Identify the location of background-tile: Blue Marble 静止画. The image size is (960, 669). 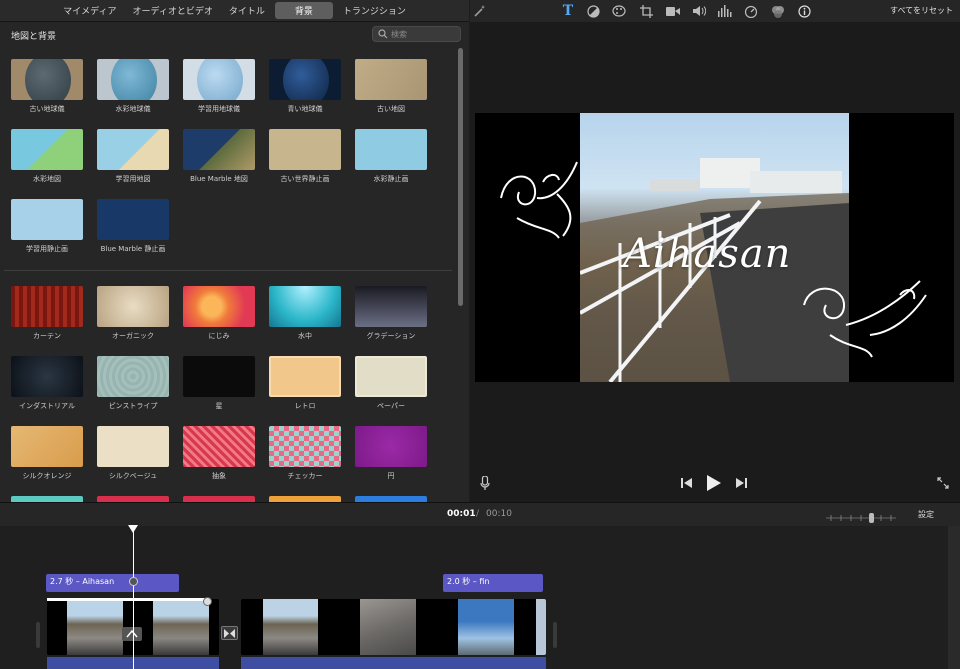
(133, 226).